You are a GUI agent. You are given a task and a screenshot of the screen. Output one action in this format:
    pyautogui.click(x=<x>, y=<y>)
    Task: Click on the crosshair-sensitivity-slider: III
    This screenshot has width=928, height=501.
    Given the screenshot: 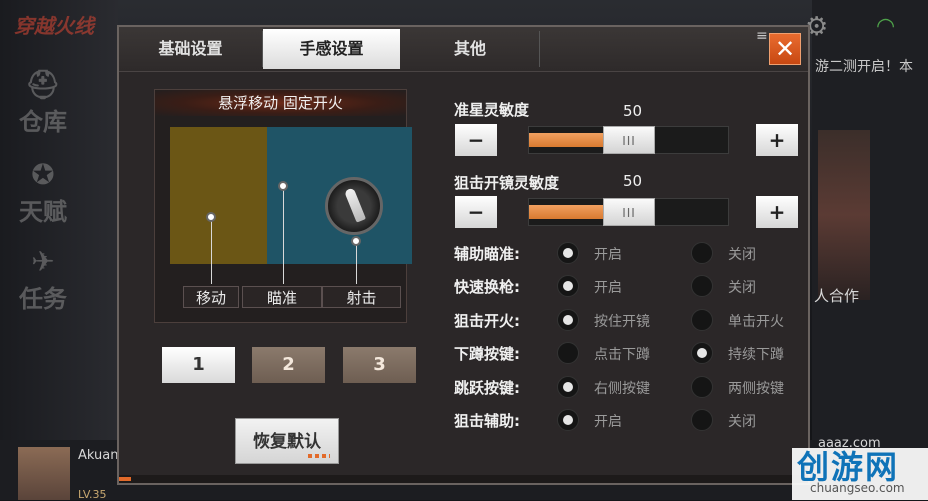 What is the action you would take?
    pyautogui.click(x=628, y=140)
    